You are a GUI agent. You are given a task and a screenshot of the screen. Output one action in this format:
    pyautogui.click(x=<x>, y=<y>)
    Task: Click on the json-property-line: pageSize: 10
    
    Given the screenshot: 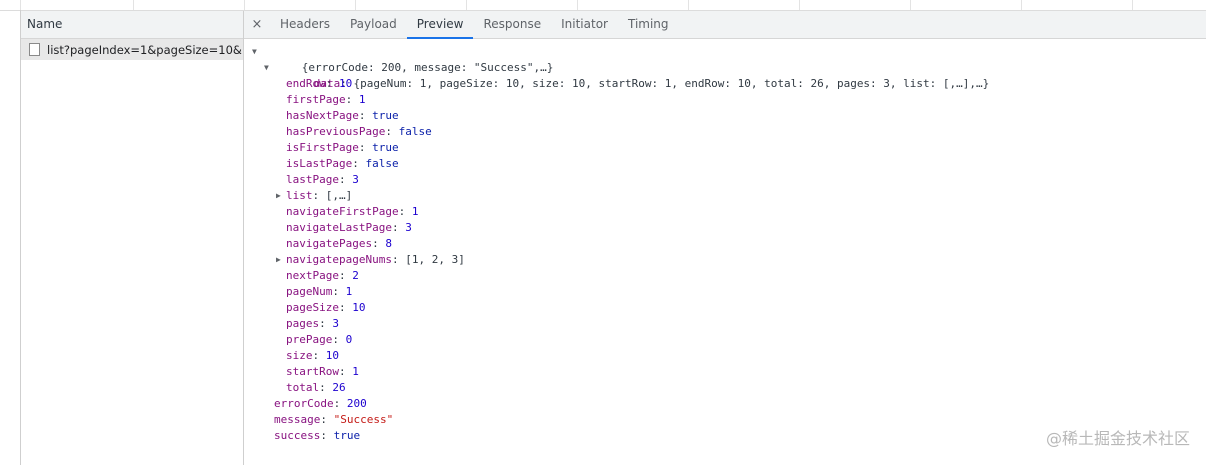 What is the action you would take?
    pyautogui.click(x=326, y=307)
    